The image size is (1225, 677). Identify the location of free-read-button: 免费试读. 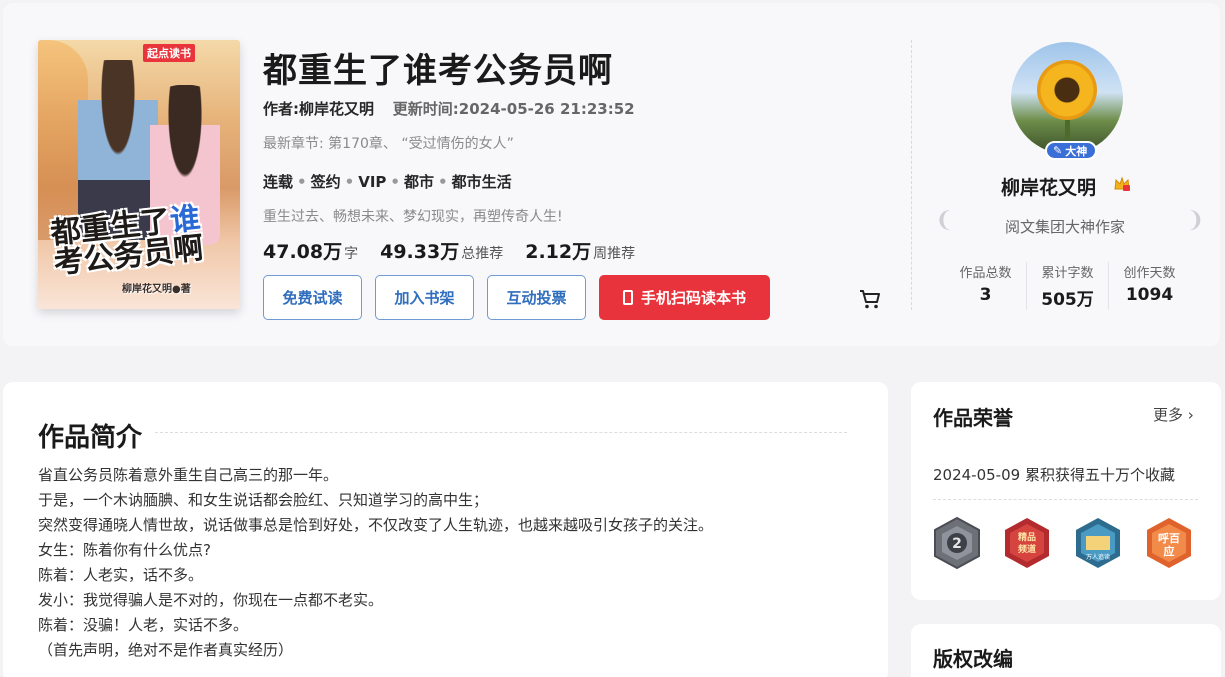
(312, 297).